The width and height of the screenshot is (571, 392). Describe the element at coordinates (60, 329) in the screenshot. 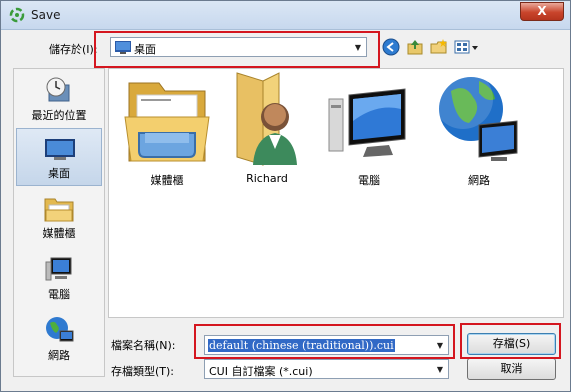

I see `network-icon` at that location.